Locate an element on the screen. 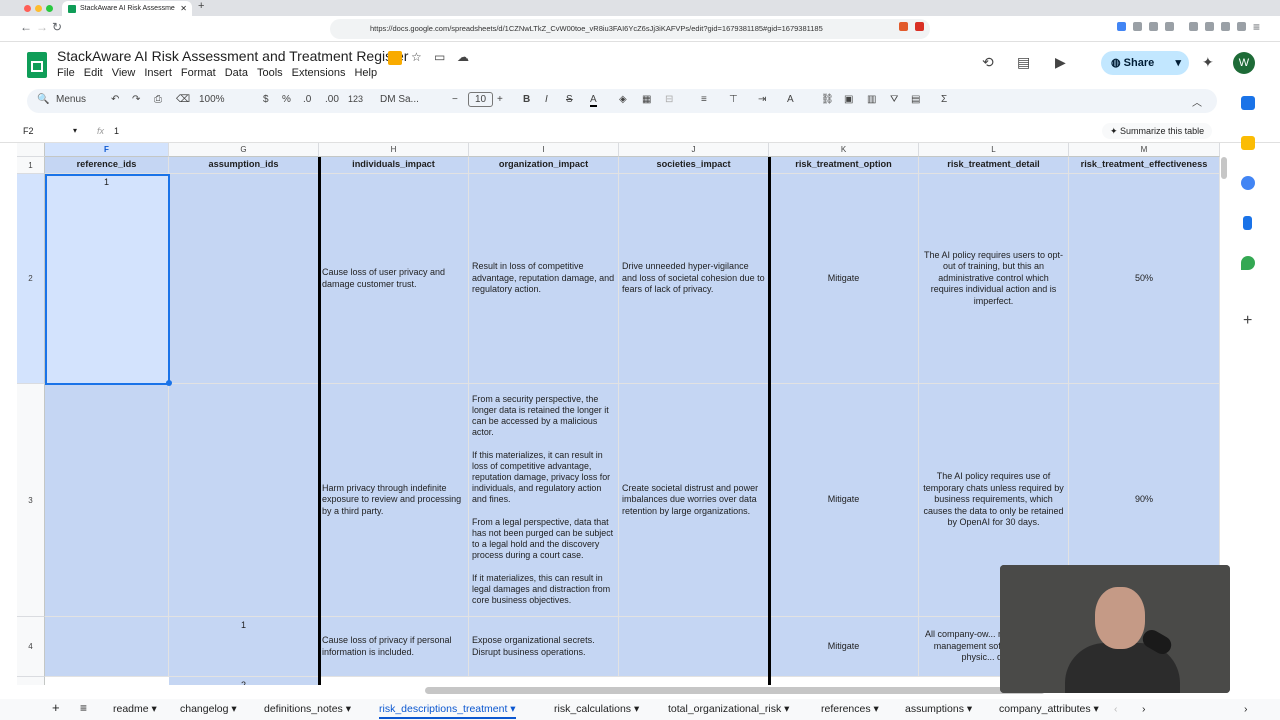  cell-G2 is located at coordinates (244, 279).